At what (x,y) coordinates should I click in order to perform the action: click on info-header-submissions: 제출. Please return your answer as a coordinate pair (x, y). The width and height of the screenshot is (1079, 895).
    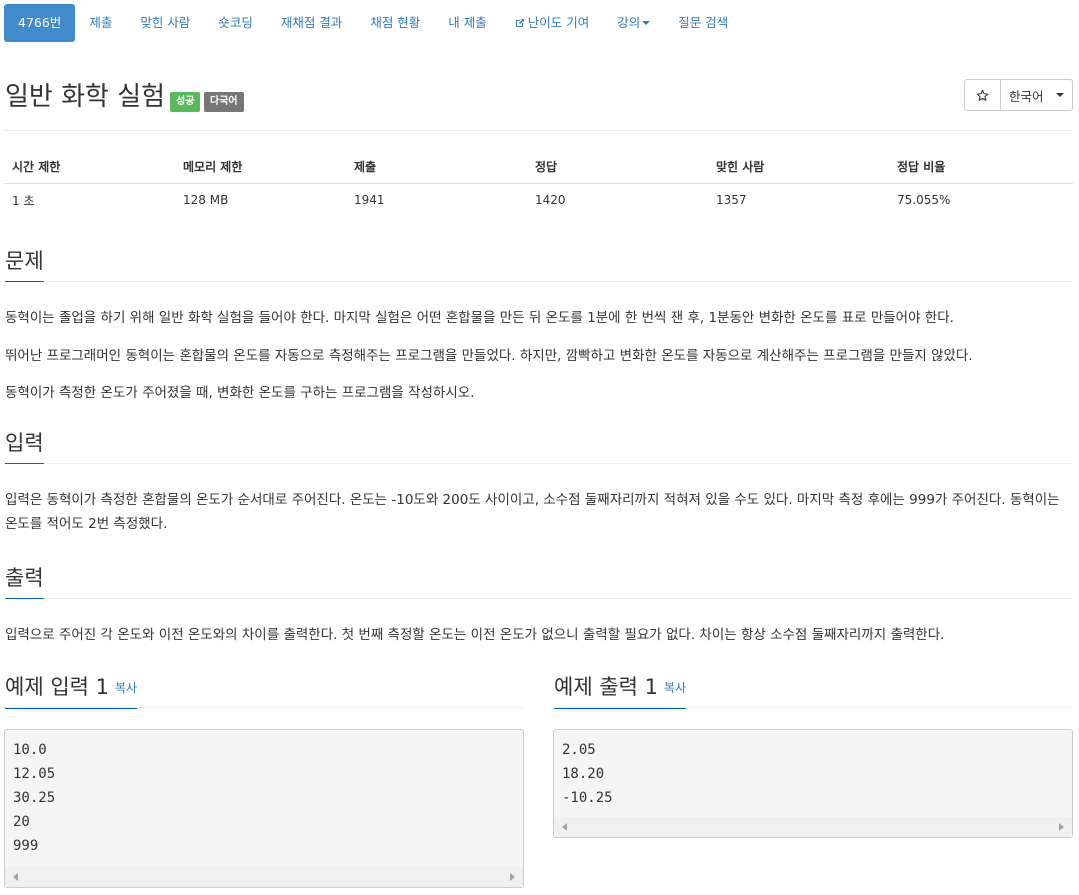
    Looking at the image, I should click on (436, 167).